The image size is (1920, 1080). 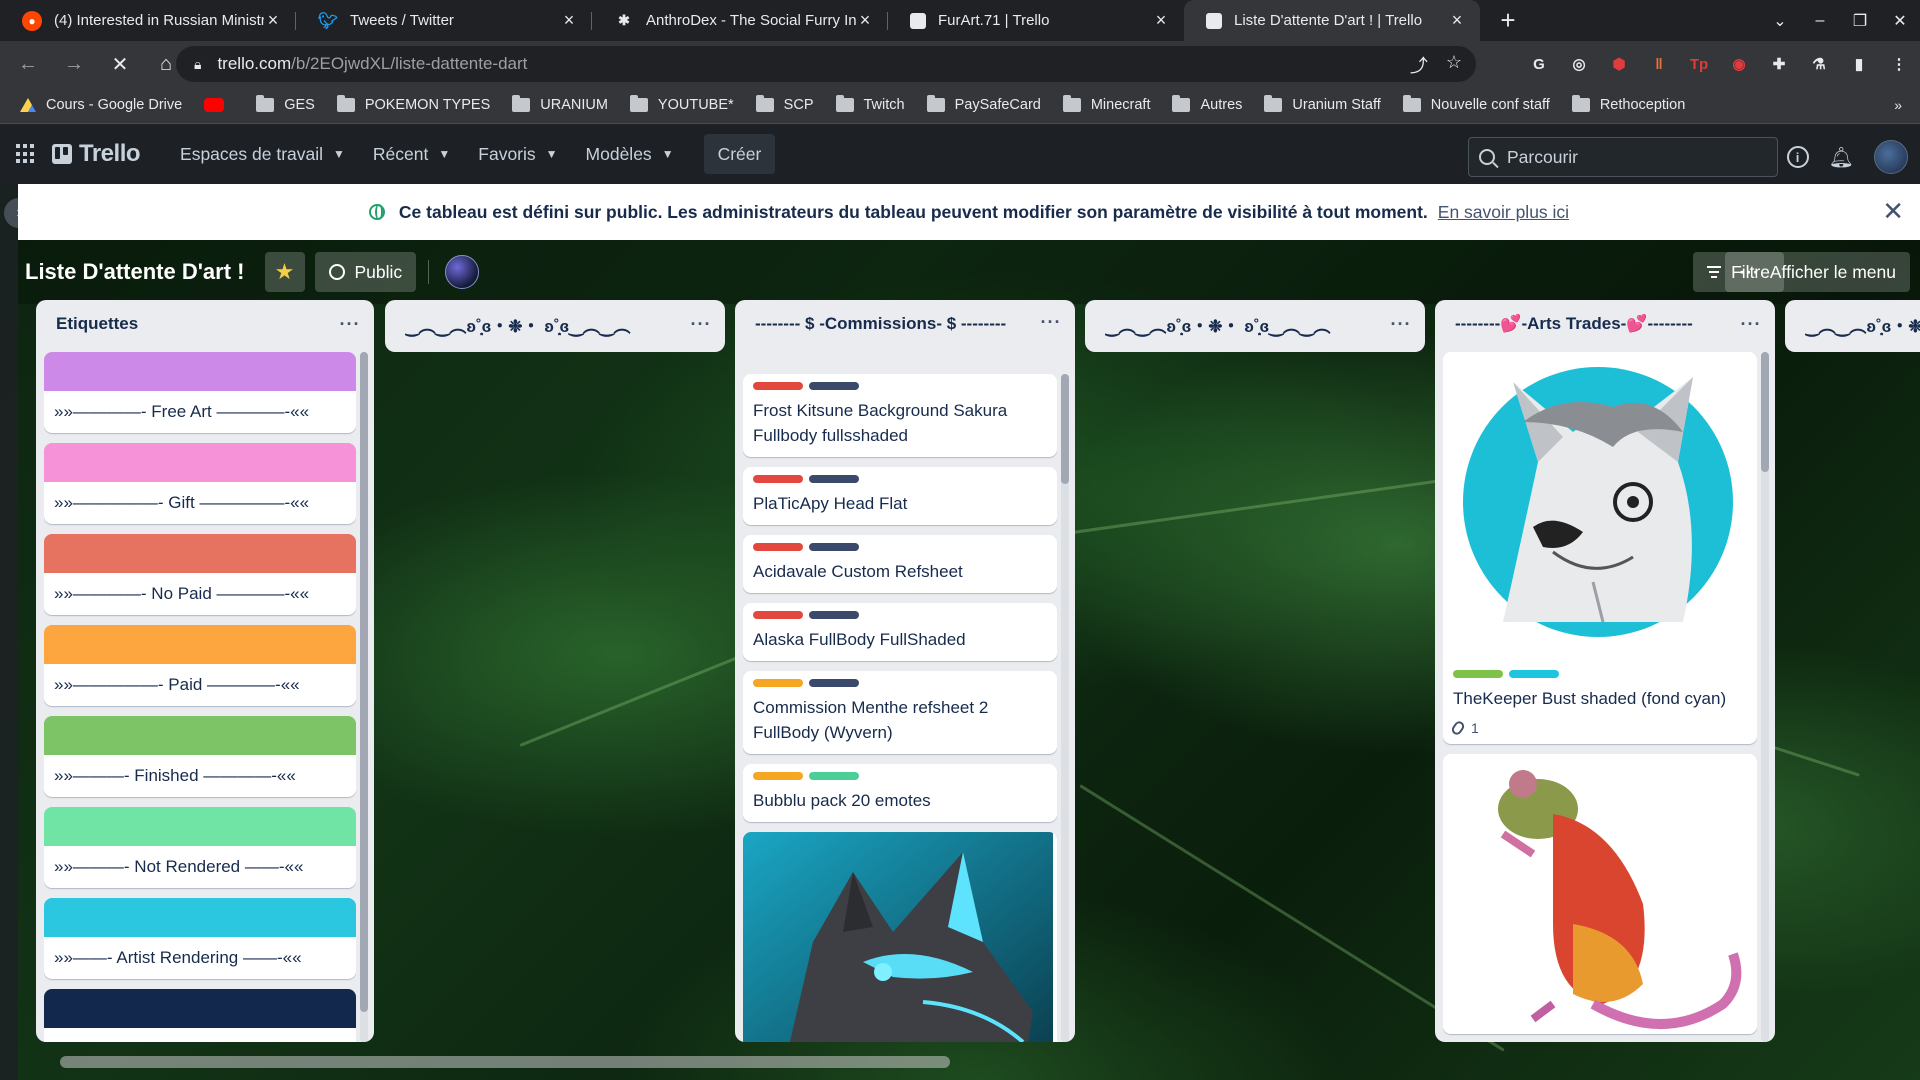 What do you see at coordinates (28, 64) in the screenshot?
I see `back-icon: ←` at bounding box center [28, 64].